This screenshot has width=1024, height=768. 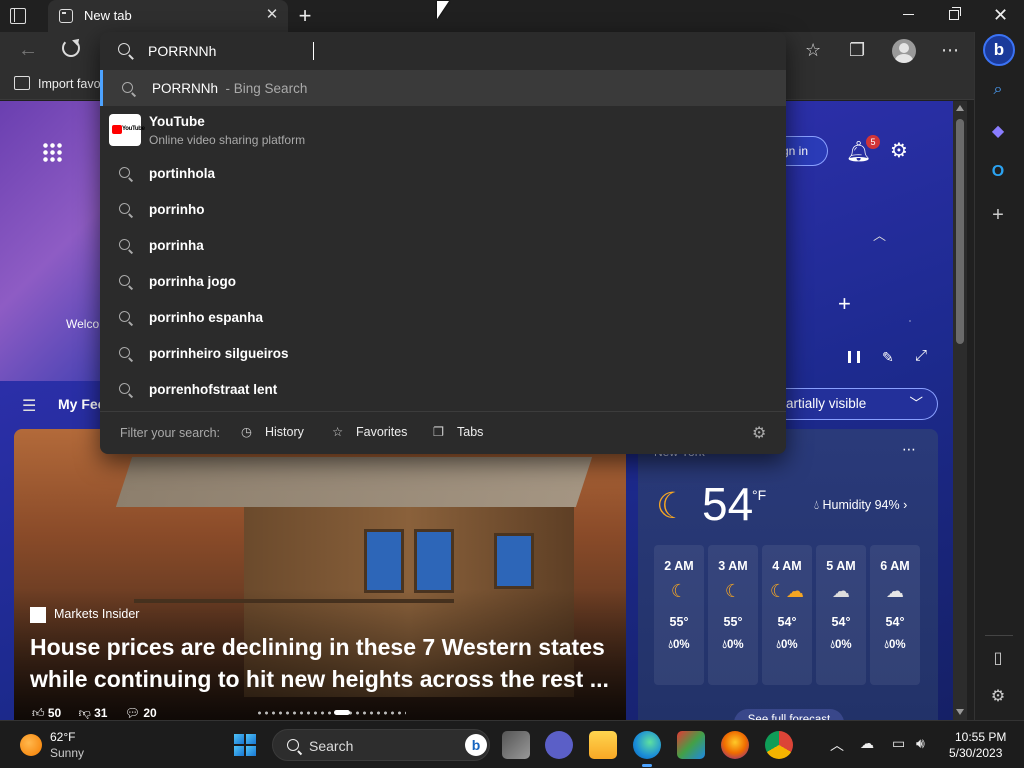 I want to click on edit-background-icon: ✎, so click(x=888, y=357).